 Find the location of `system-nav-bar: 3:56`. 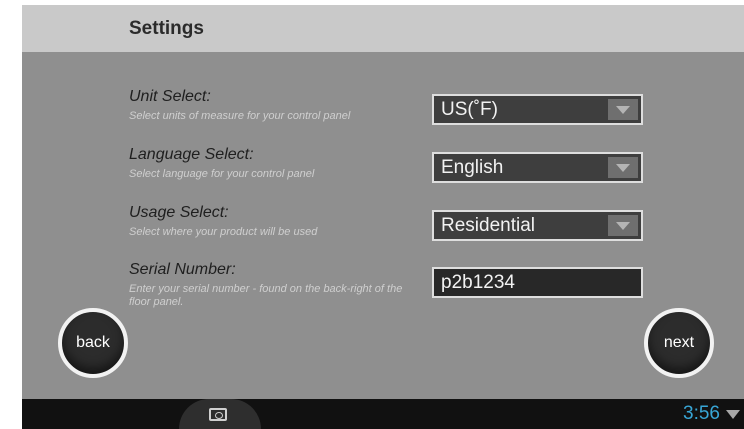

system-nav-bar: 3:56 is located at coordinates (383, 414).